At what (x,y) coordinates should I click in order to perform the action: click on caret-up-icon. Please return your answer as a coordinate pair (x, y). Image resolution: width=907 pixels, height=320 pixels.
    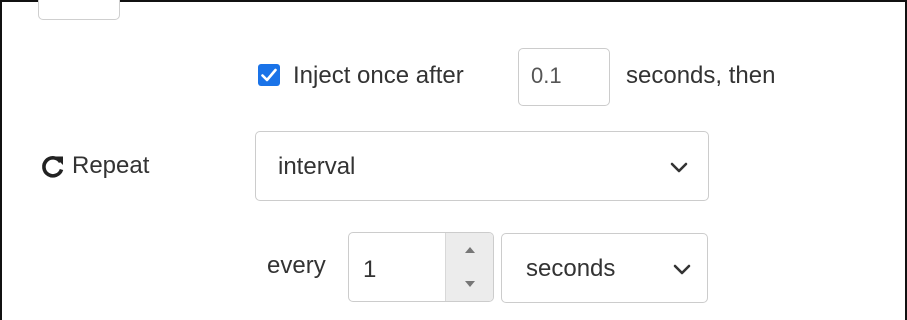
    Looking at the image, I should click on (470, 250).